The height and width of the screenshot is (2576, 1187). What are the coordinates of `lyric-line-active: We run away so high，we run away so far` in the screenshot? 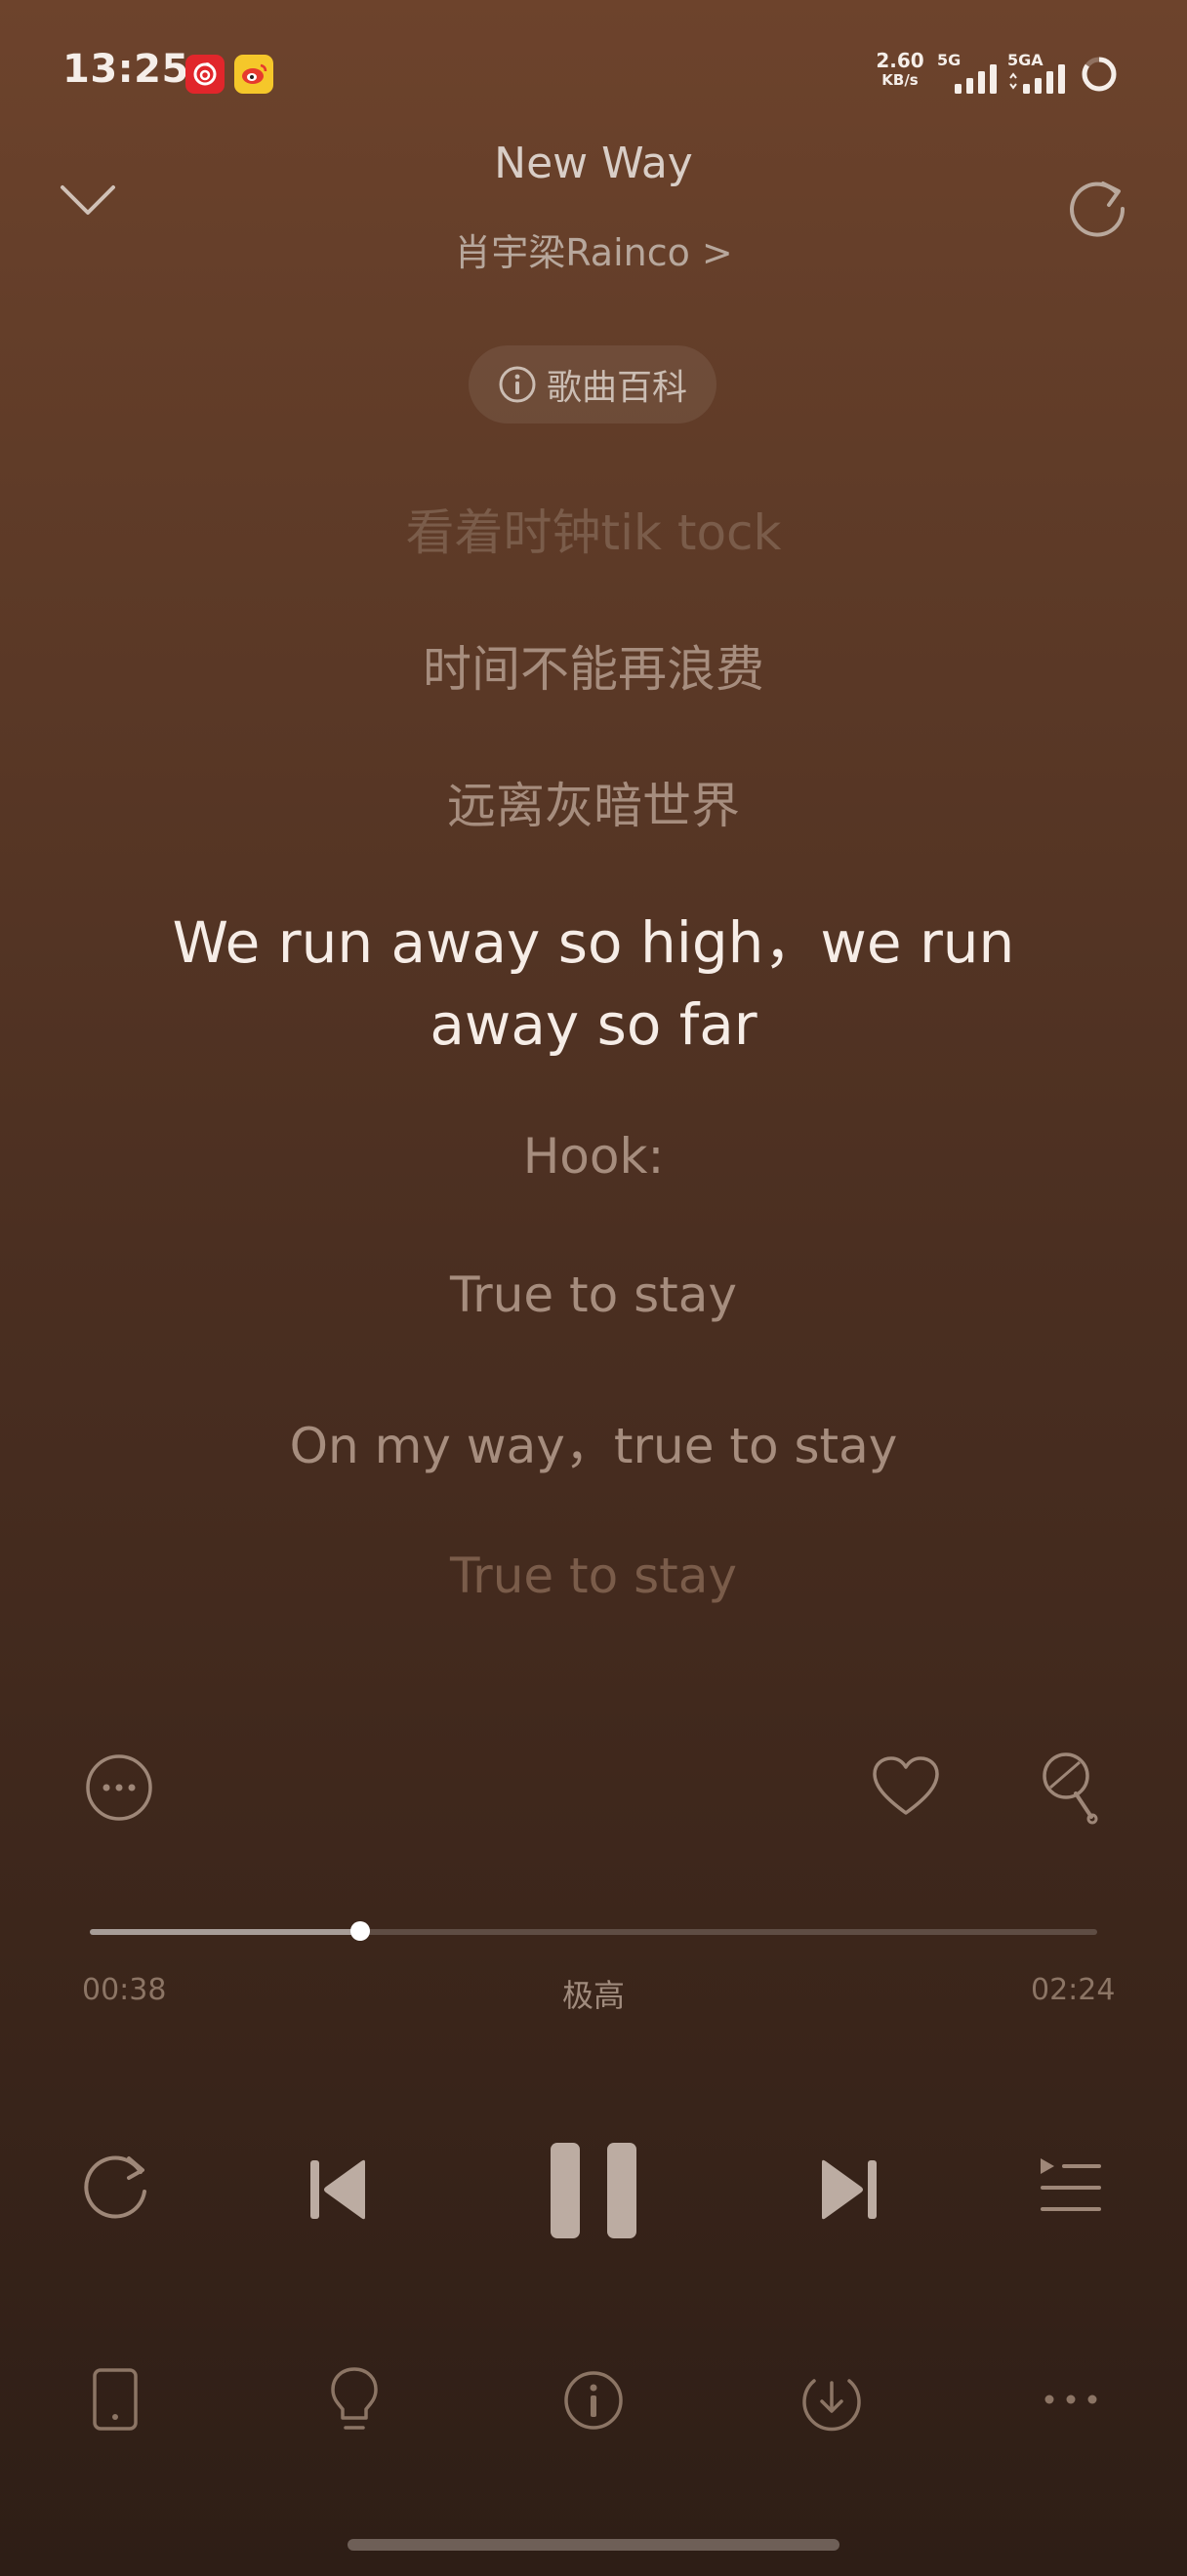 It's located at (593, 984).